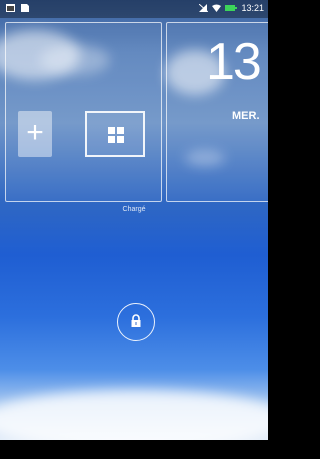 This screenshot has width=320, height=459. Describe the element at coordinates (204, 8) in the screenshot. I see `no-sim-icon` at that location.